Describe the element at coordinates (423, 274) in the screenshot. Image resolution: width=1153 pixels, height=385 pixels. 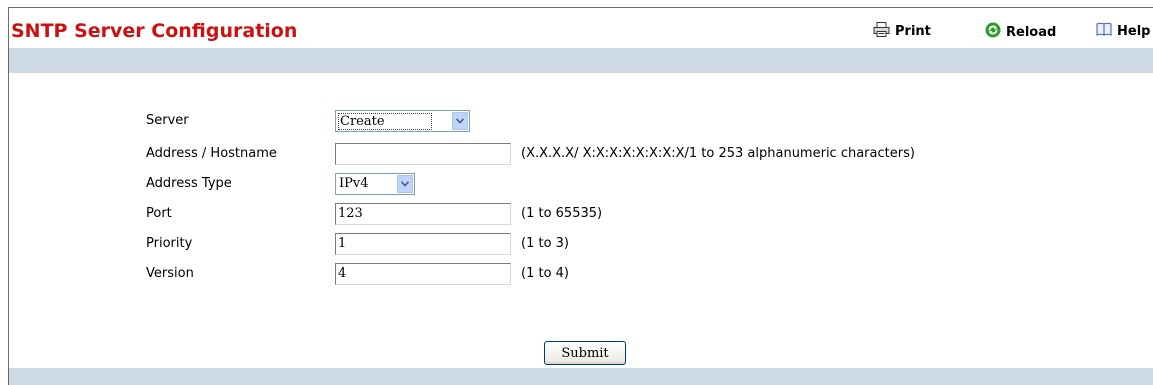
I see `version-input: 4` at that location.